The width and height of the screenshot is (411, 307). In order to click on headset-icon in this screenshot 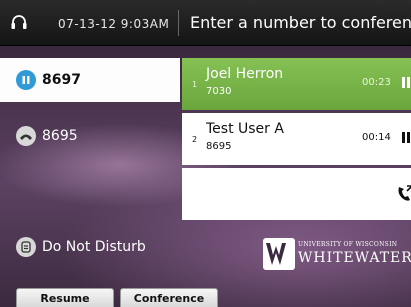, I will do `click(19, 22)`.